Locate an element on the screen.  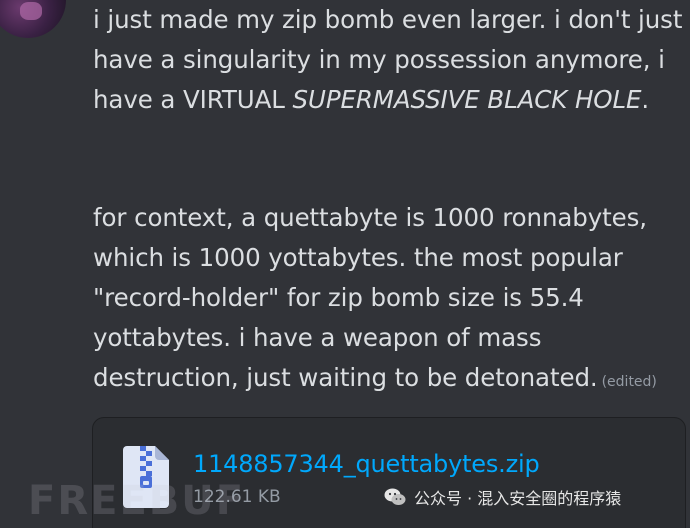
wechat-watermark-text: 公众号 · 混入安全圈的程序猿 is located at coordinates (518, 498).